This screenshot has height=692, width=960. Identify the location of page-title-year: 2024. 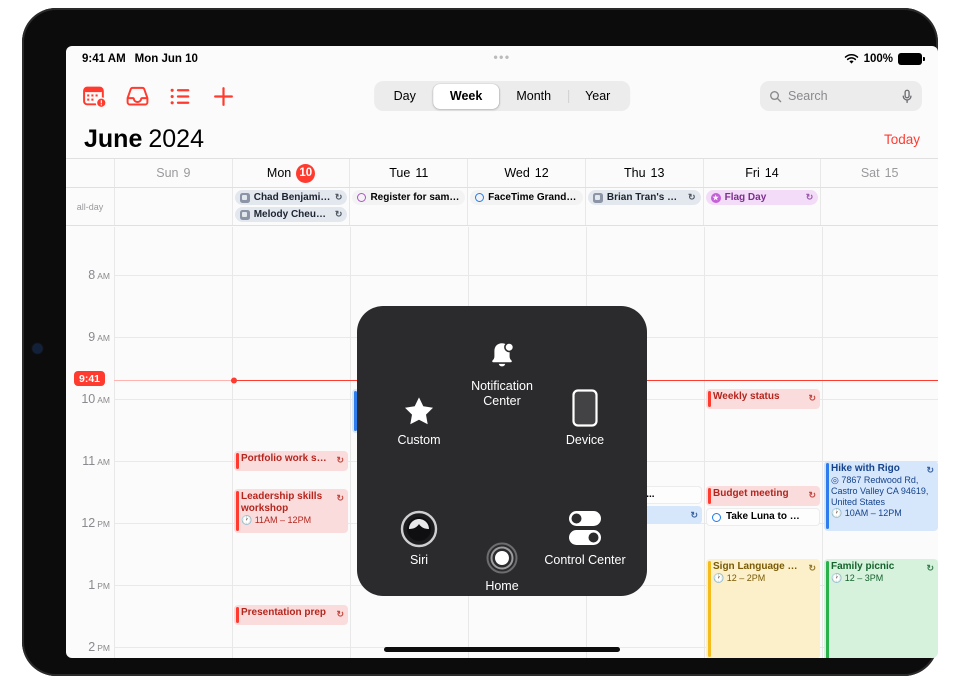
(176, 138).